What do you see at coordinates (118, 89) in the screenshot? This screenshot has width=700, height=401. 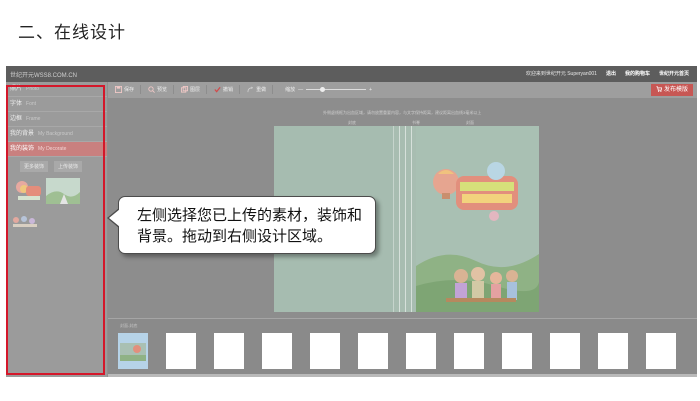 I see `save-icon` at bounding box center [118, 89].